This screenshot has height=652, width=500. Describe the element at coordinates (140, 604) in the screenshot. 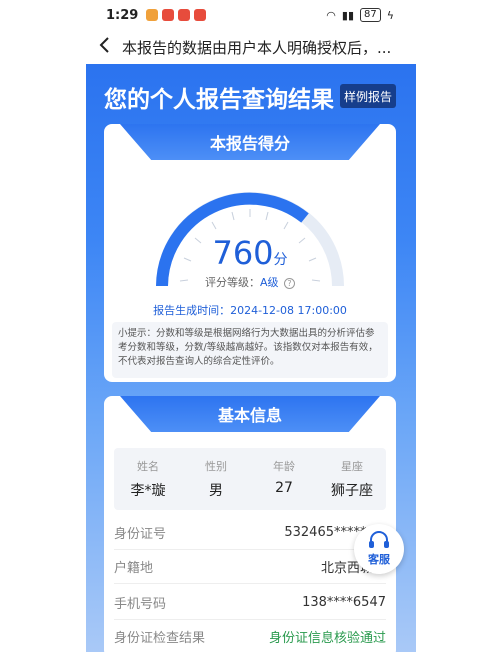

I see `row-label: 手机号码` at that location.